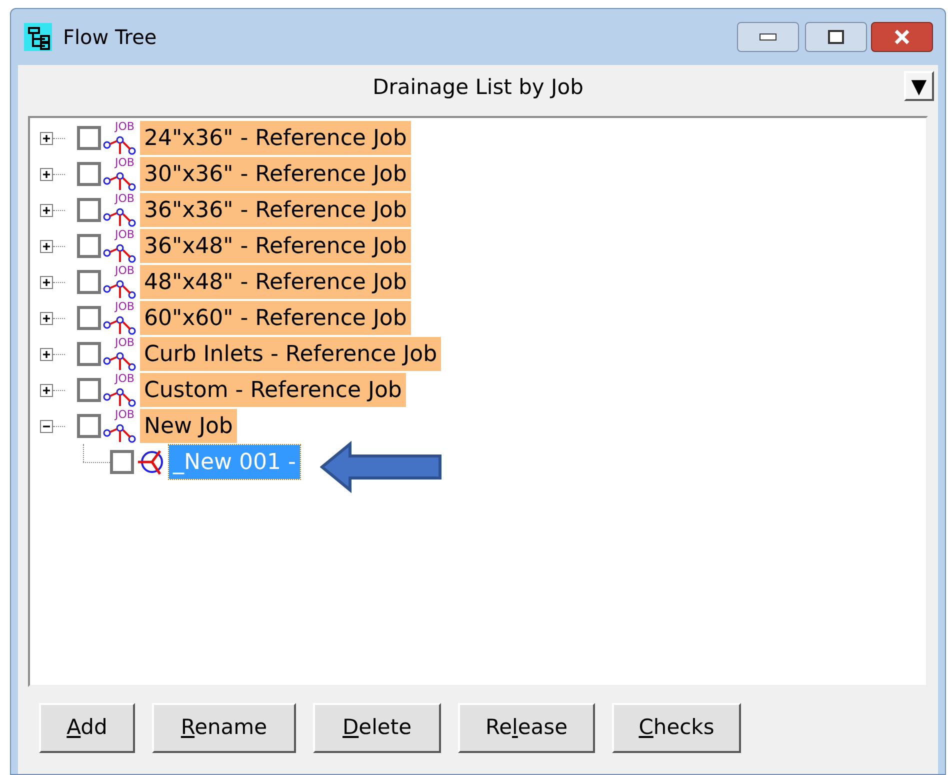  What do you see at coordinates (526, 728) in the screenshot?
I see `action-button: Release` at bounding box center [526, 728].